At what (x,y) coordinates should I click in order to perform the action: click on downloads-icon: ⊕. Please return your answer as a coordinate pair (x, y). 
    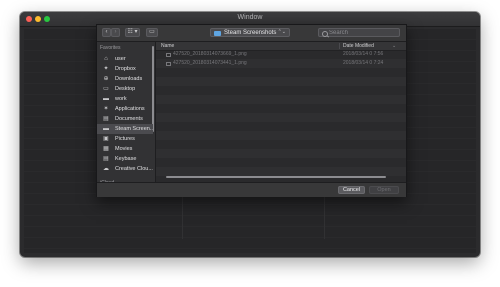
    Looking at the image, I should click on (106, 79).